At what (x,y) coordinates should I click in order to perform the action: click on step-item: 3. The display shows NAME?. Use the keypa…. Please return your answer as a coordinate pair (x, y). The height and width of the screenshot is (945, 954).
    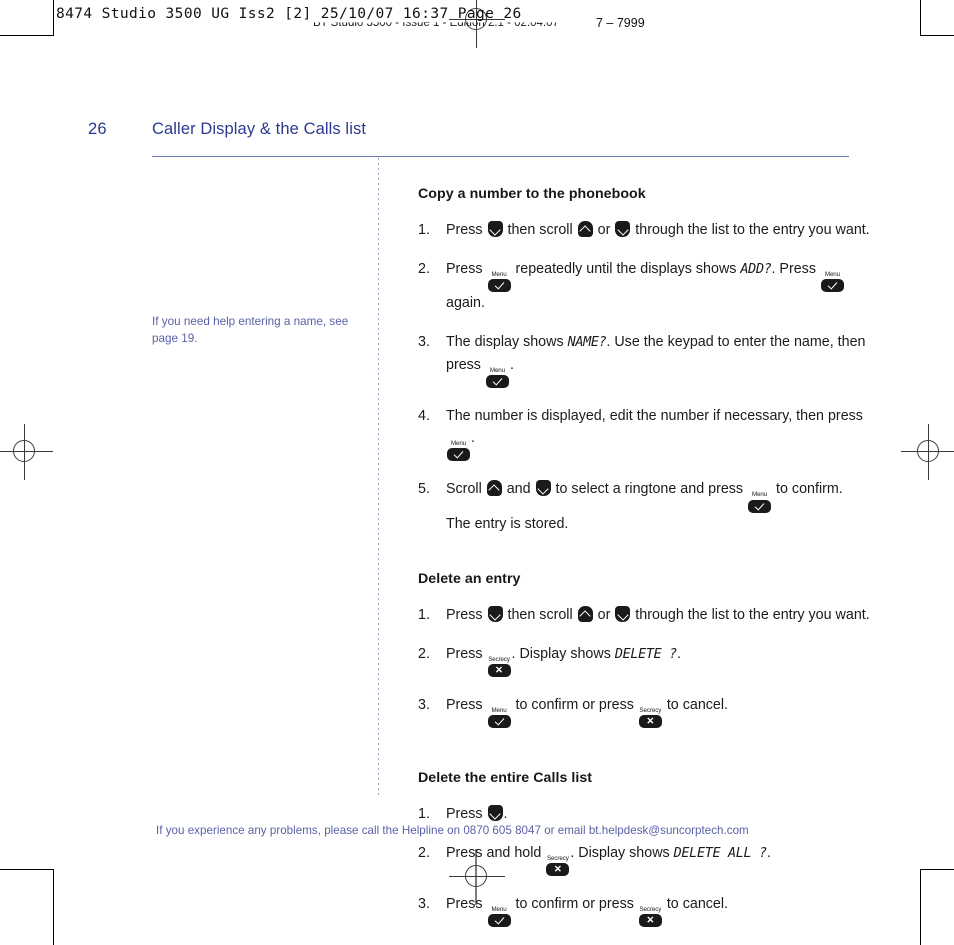
    Looking at the image, I should click on (644, 360).